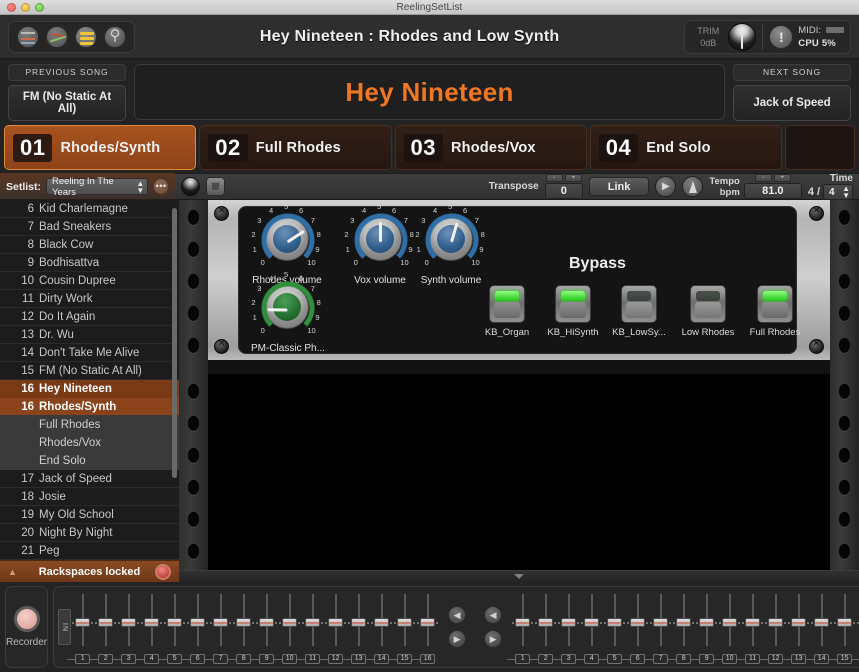 The width and height of the screenshot is (859, 672). What do you see at coordinates (382, 659) in the screenshot?
I see `channel-number: 14` at bounding box center [382, 659].